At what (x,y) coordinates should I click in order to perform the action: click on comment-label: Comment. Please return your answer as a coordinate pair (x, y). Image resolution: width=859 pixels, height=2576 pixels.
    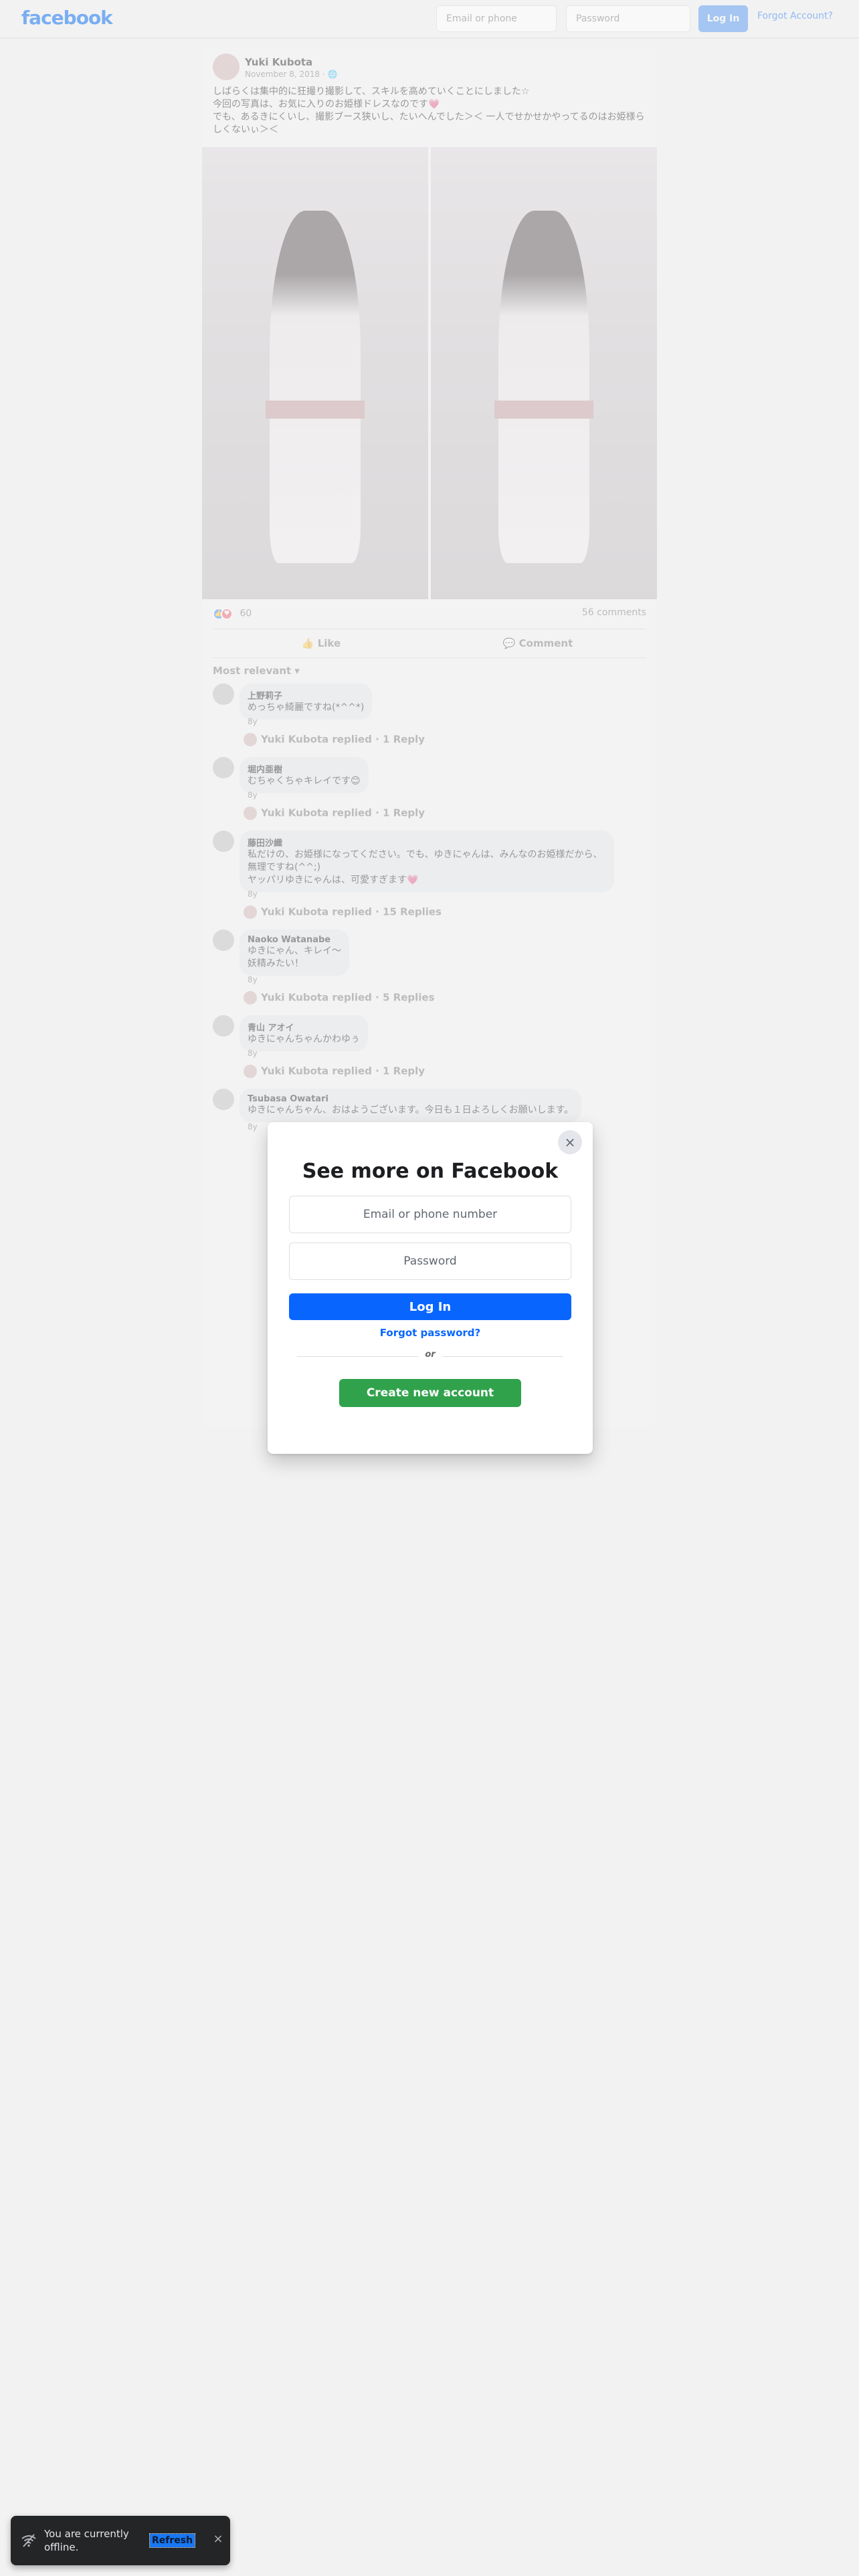
    Looking at the image, I should click on (545, 643).